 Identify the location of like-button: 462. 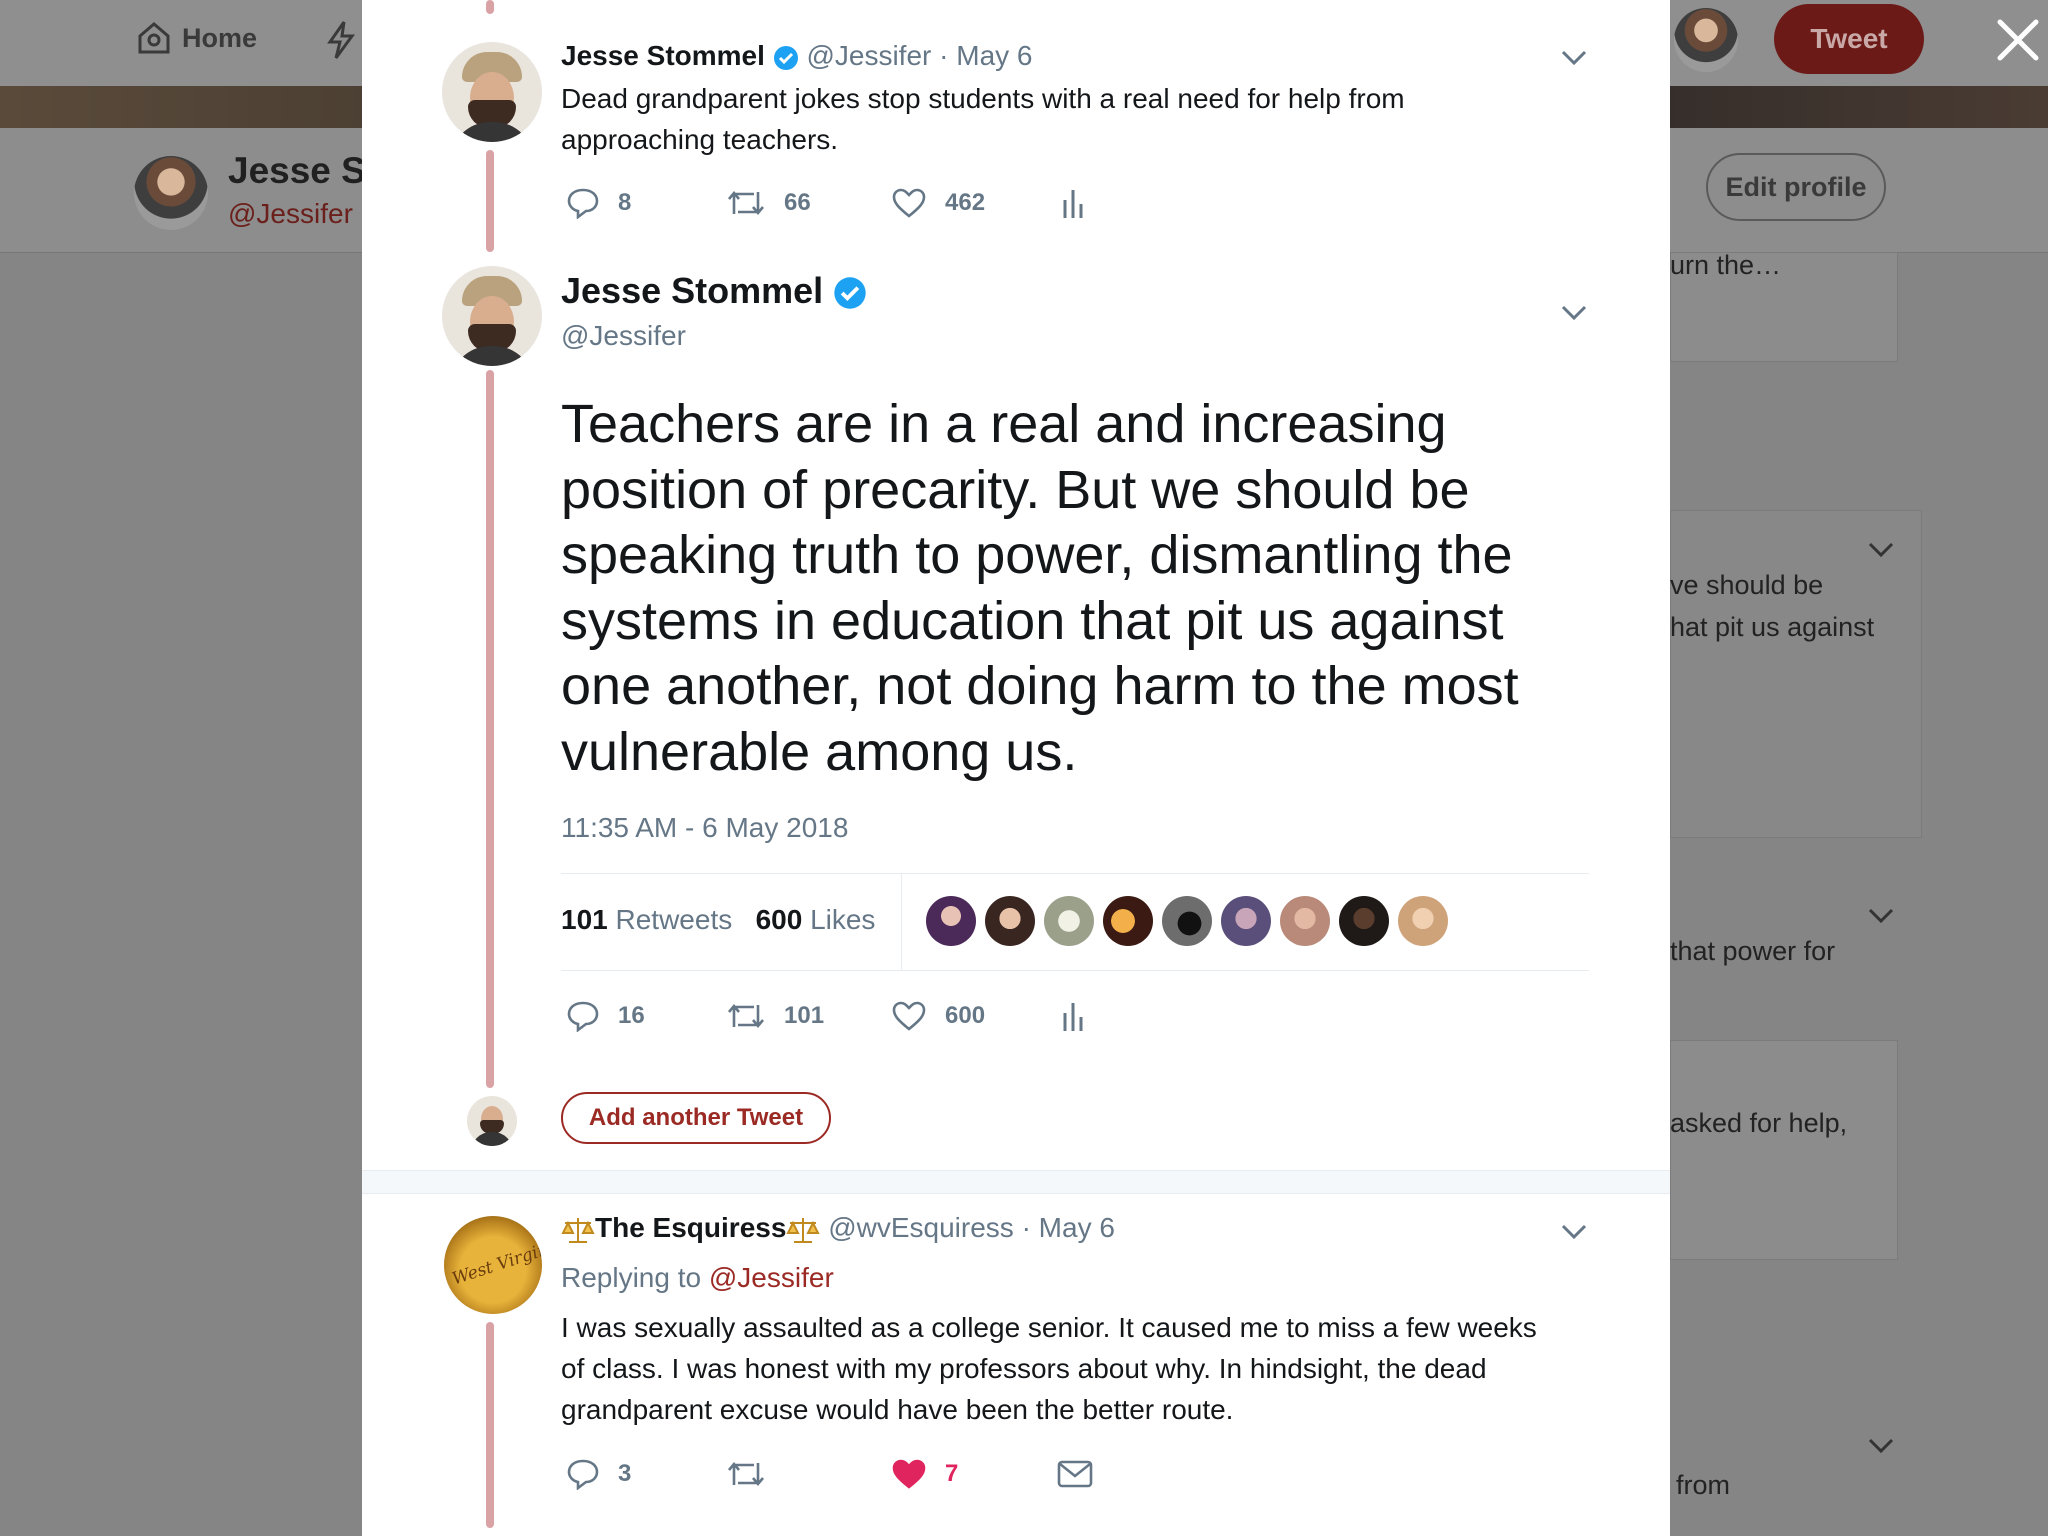
(976, 203).